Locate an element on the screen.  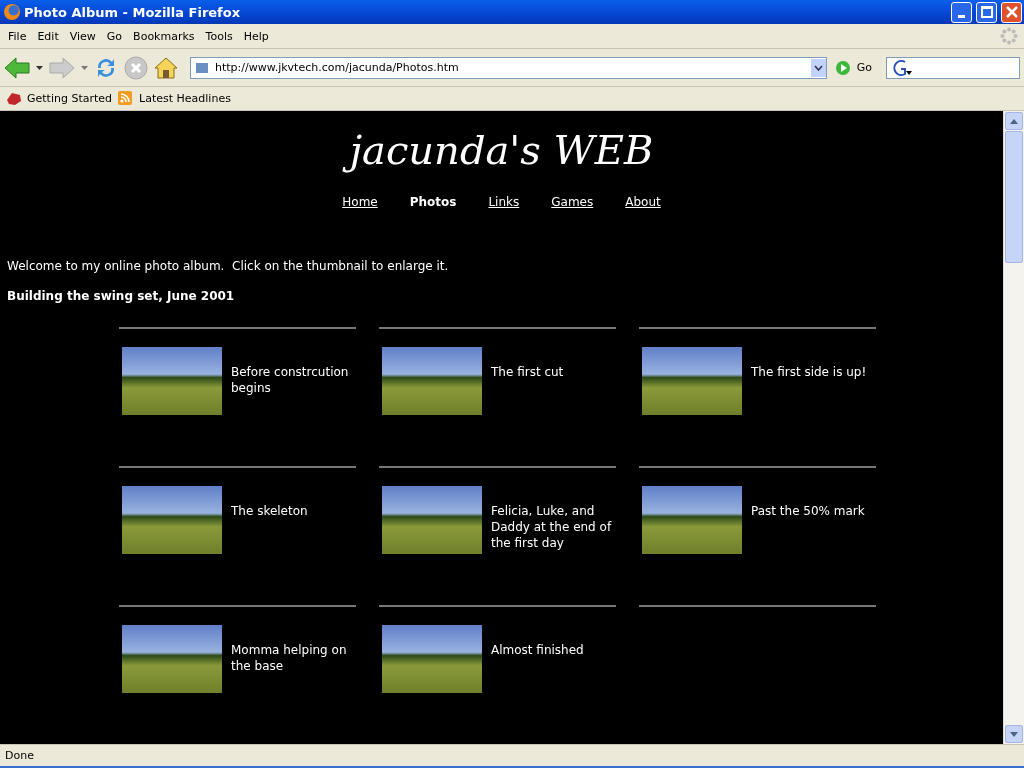
close-button is located at coordinates (1011, 12).